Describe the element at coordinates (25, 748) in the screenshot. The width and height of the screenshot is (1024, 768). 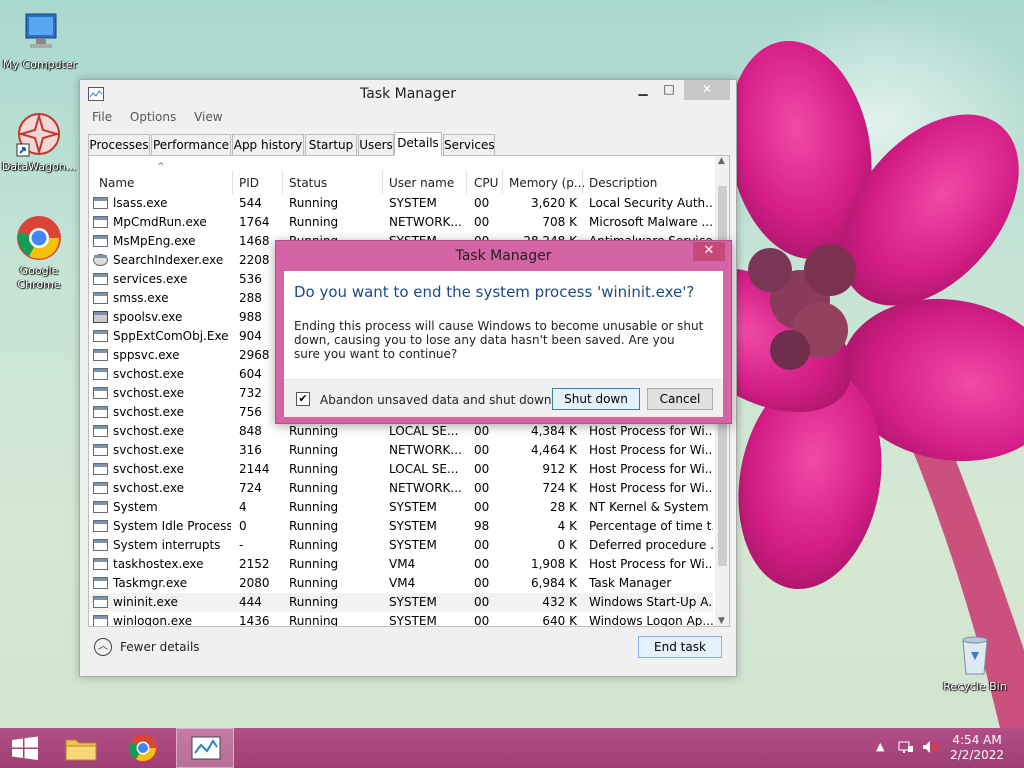
I see `start-button` at that location.